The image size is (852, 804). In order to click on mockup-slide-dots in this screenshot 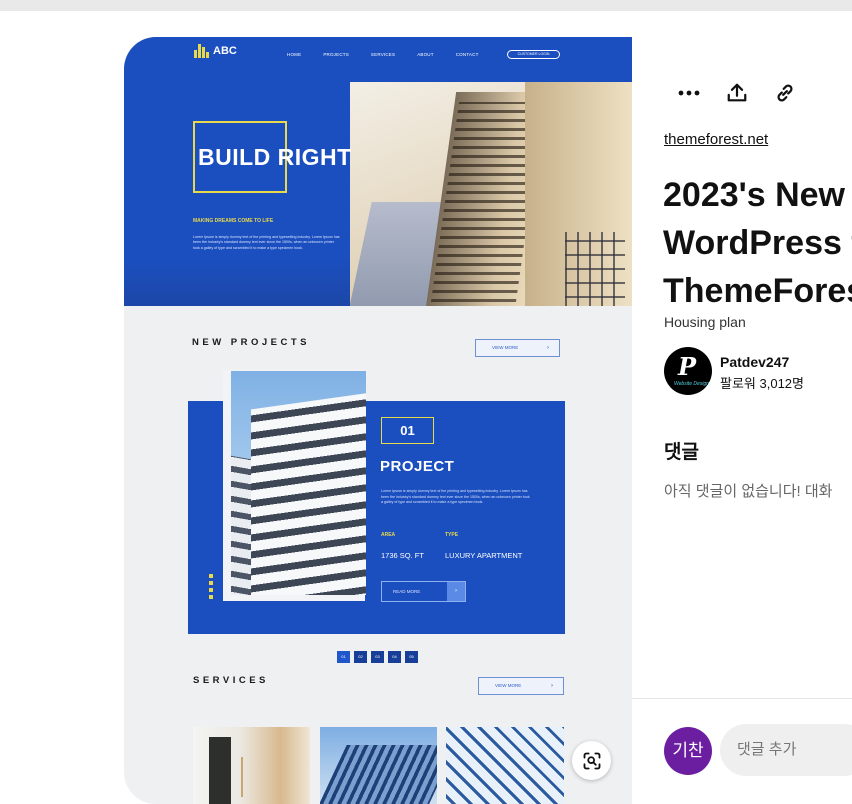, I will do `click(211, 586)`.